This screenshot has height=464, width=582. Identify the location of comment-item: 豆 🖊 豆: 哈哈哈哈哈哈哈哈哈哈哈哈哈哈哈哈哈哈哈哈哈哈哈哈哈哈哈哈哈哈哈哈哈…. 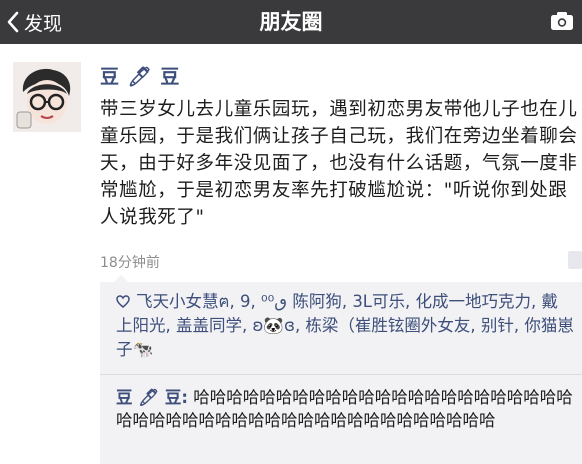
(346, 409).